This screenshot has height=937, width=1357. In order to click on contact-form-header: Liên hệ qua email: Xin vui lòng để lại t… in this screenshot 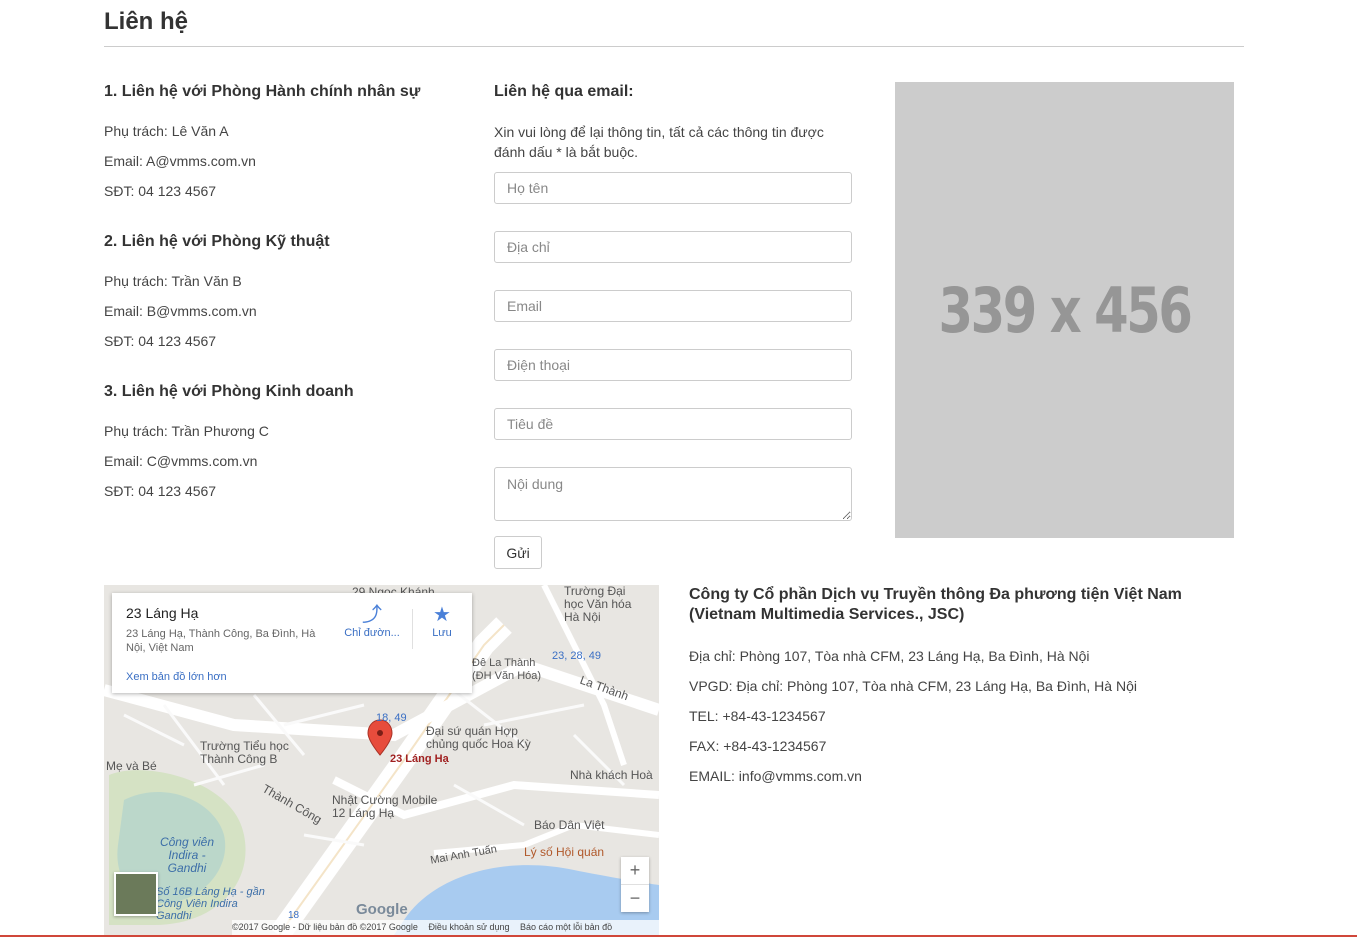, I will do `click(674, 122)`.